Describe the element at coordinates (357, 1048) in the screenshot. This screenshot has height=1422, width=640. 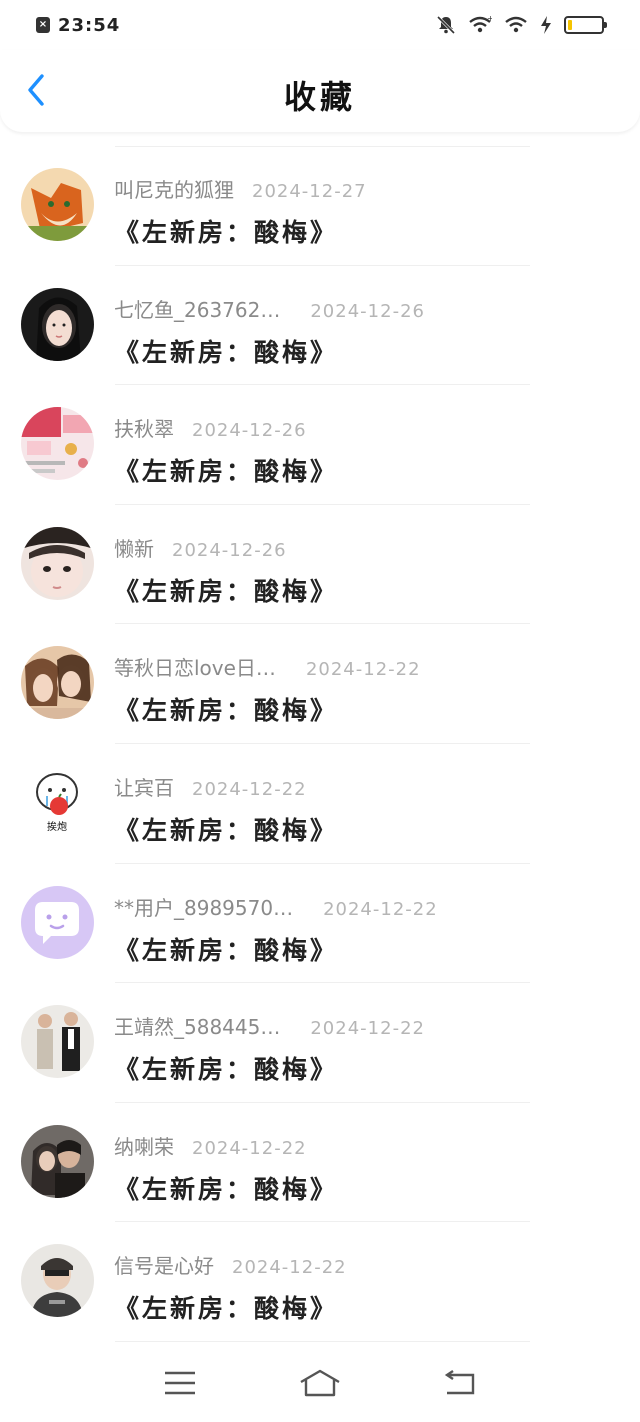
I see `item-text: 王靖然_588445… 2024-12-22 《左新房：酸梅》` at that location.